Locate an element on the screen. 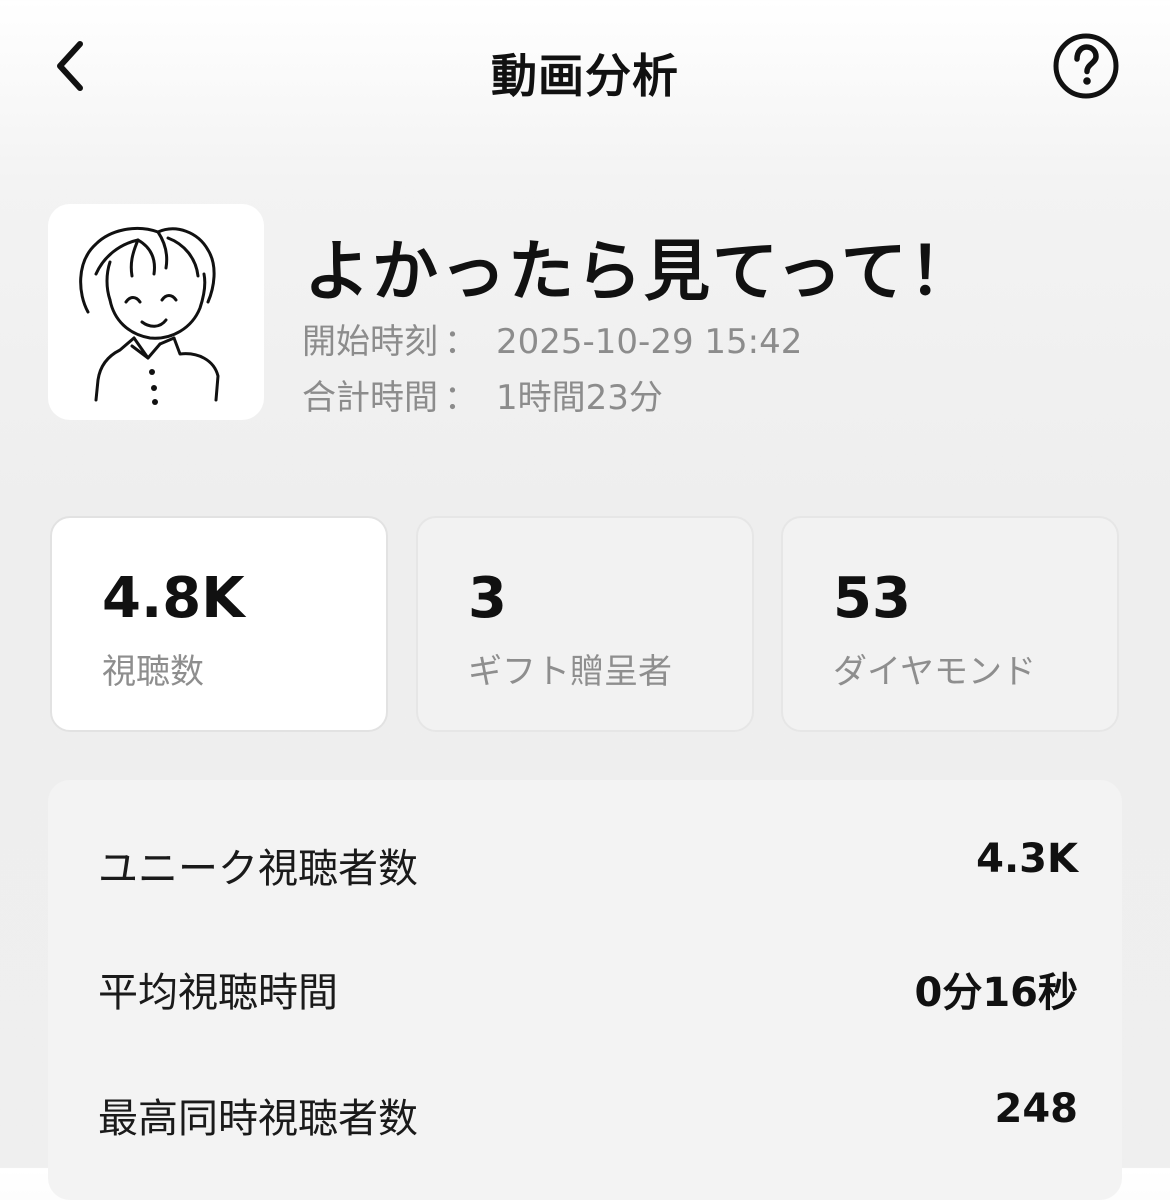 The height and width of the screenshot is (1200, 1170). start-time-value: 2025-10-29 15:42 is located at coordinates (649, 342).